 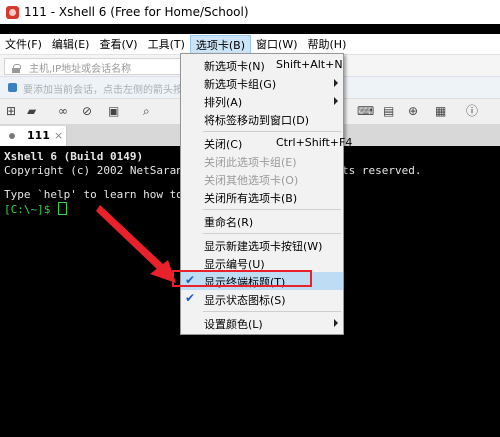 What do you see at coordinates (38, 135) in the screenshot?
I see `tab-label: 111` at bounding box center [38, 135].